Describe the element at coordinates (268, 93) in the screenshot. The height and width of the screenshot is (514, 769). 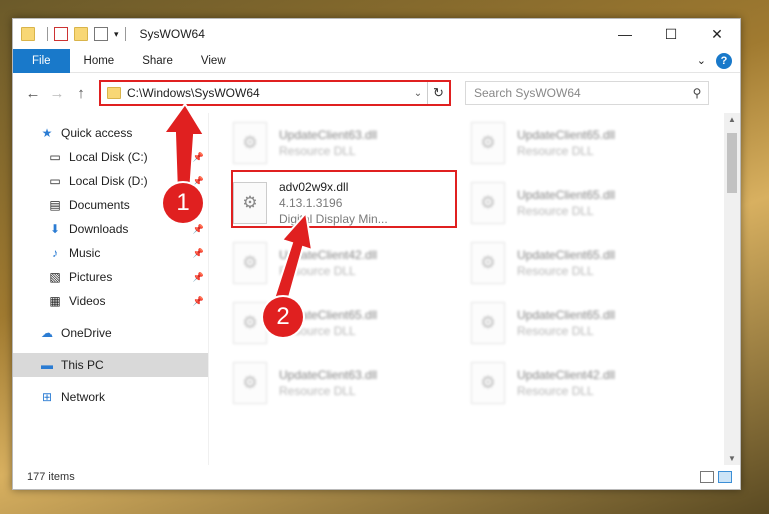
I see `address-path: C:\Windows\SysWOW64` at that location.